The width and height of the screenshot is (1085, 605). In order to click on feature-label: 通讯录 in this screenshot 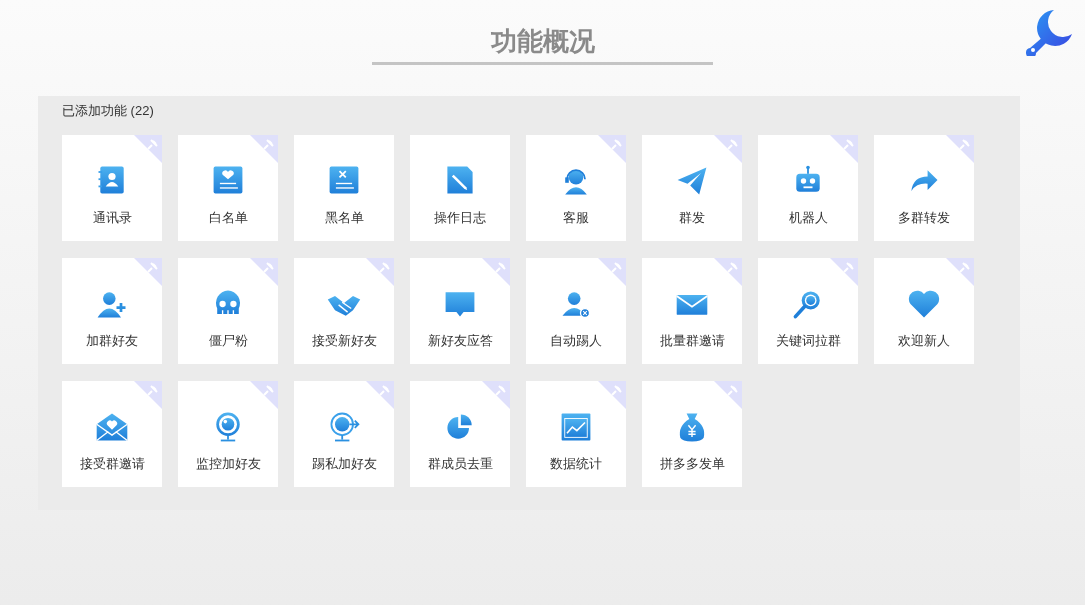, I will do `click(112, 218)`.